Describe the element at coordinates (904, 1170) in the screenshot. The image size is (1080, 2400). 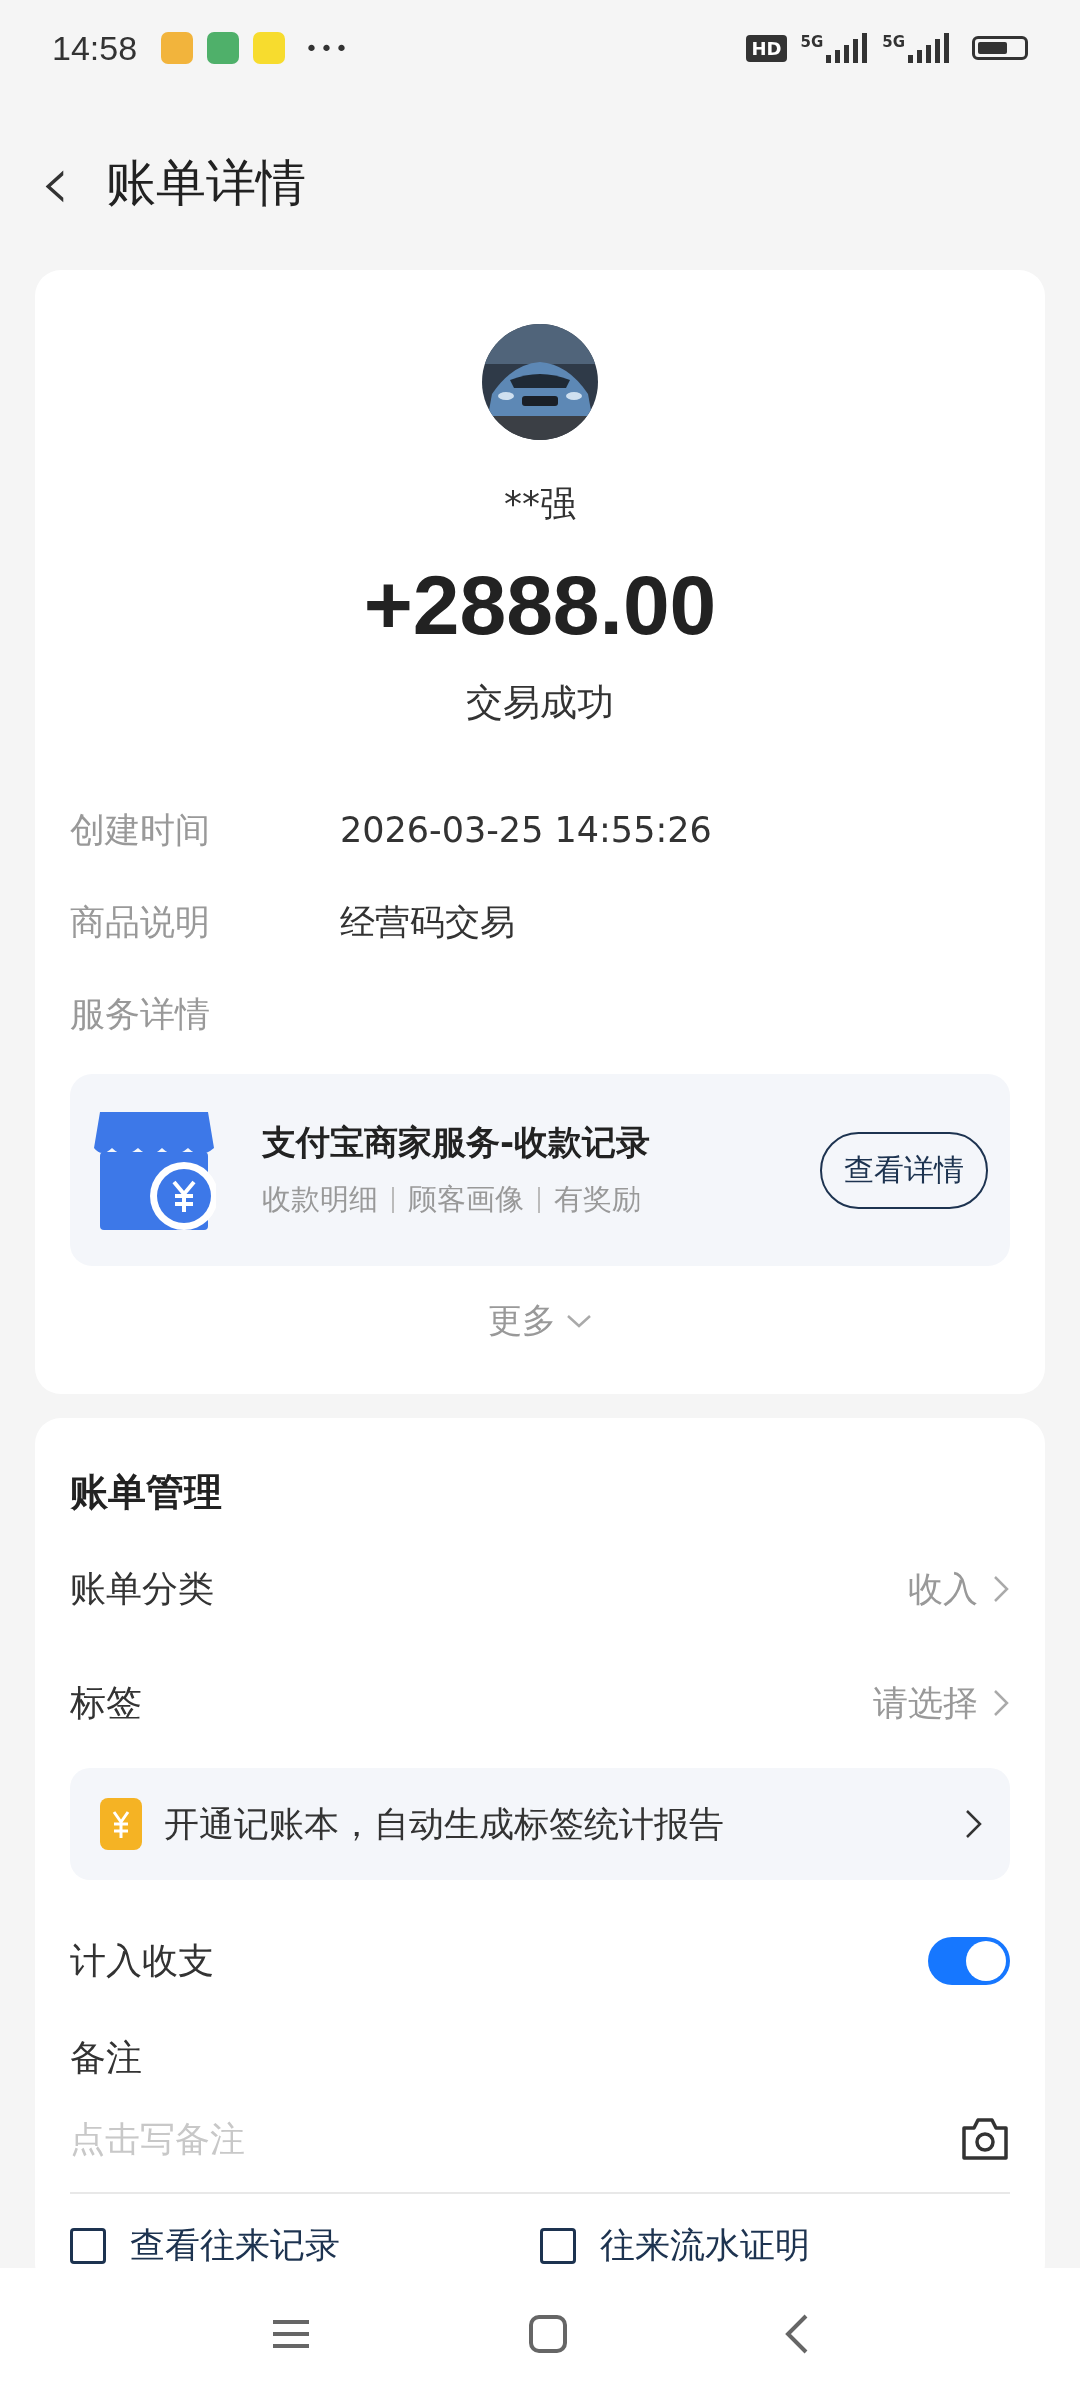
I see `view-details-button: 查看详情` at that location.